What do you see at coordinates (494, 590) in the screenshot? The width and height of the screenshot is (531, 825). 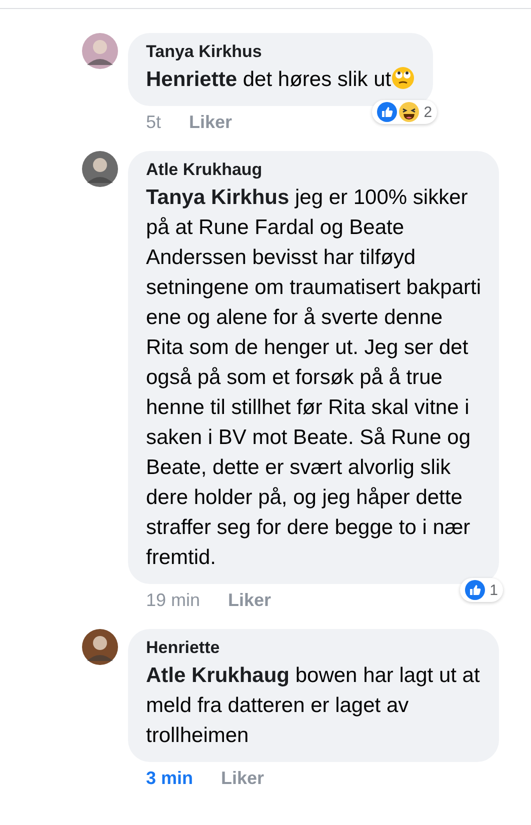 I see `reaction-count: 1` at bounding box center [494, 590].